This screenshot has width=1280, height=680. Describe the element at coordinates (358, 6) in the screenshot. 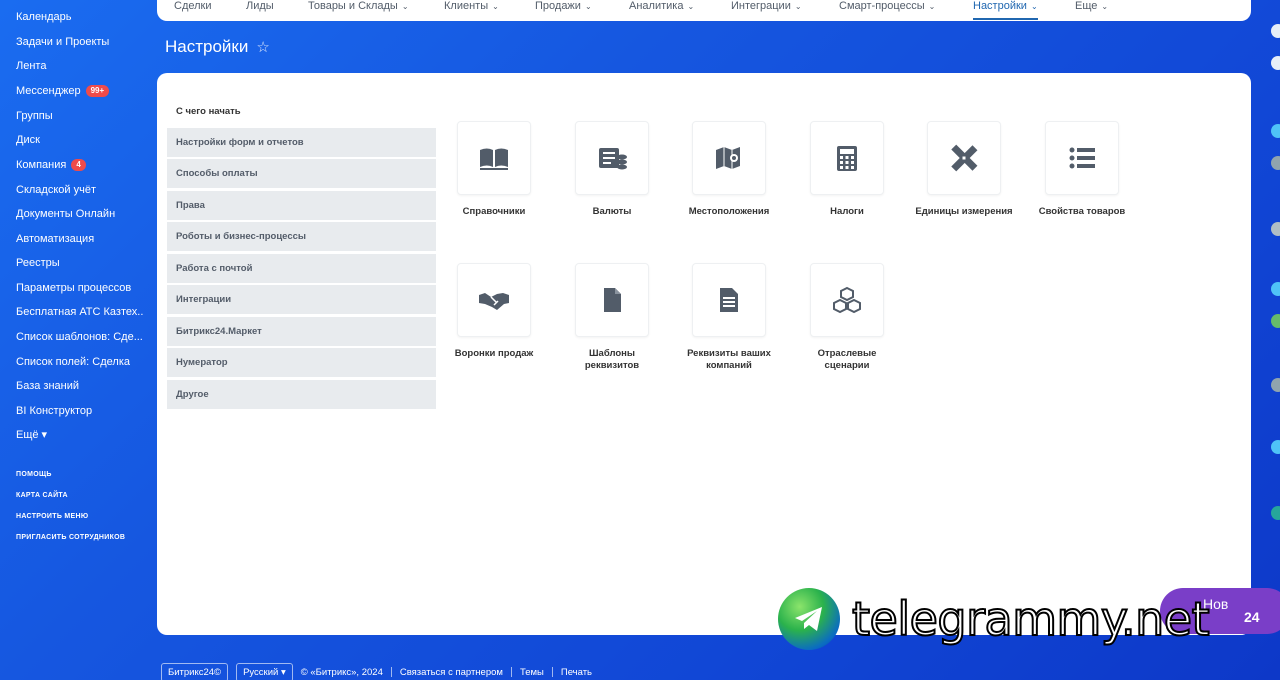

I see `tab-products: Товары и Склады ⌄` at that location.